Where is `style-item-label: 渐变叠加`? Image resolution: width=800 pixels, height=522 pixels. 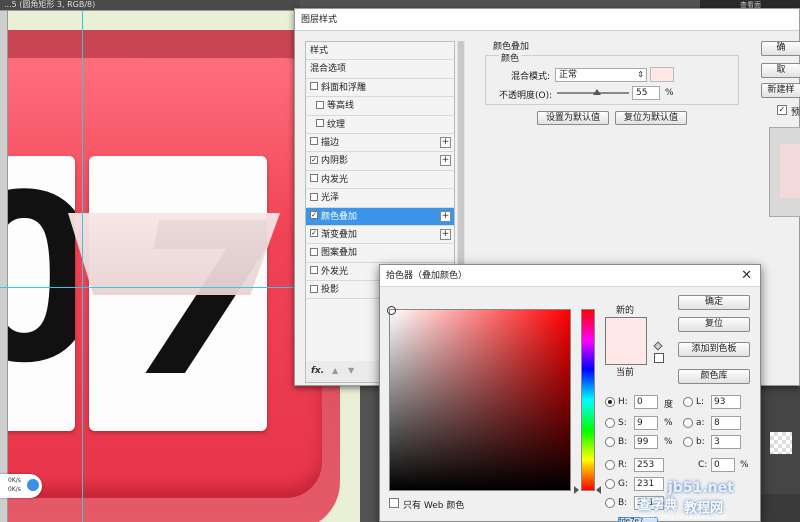 style-item-label: 渐变叠加 is located at coordinates (339, 234).